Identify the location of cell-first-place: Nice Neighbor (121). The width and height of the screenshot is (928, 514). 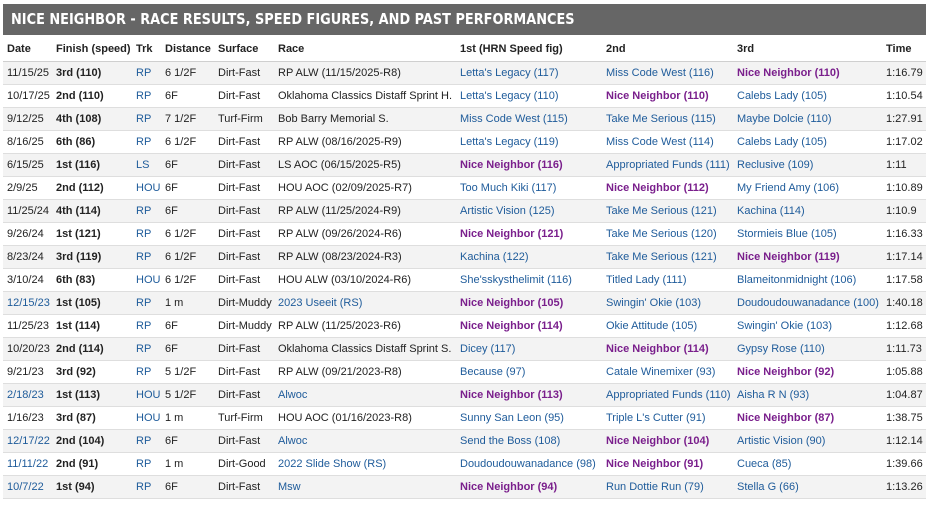
(529, 234).